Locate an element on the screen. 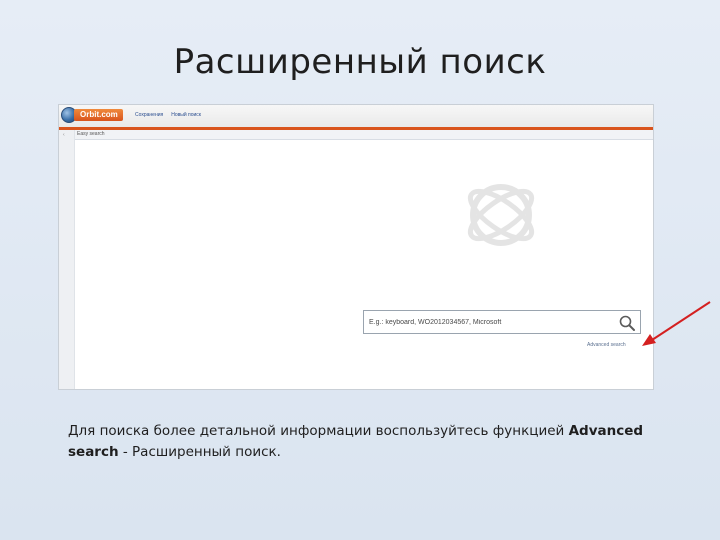 The width and height of the screenshot is (720, 540). orbit-watermark-icon is located at coordinates (501, 215).